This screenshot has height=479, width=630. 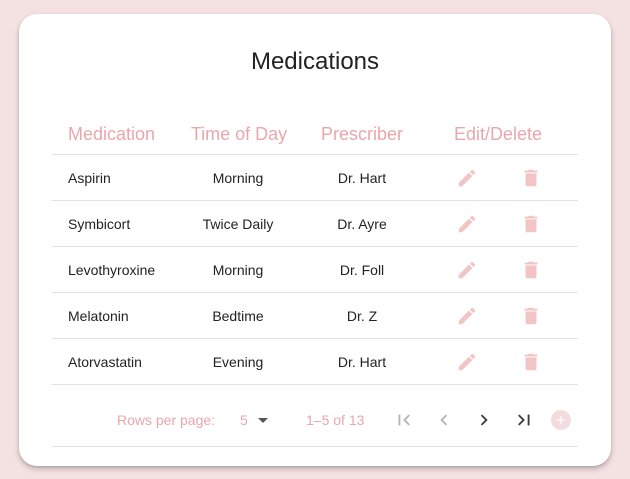 I want to click on first-page-icon, so click(x=404, y=420).